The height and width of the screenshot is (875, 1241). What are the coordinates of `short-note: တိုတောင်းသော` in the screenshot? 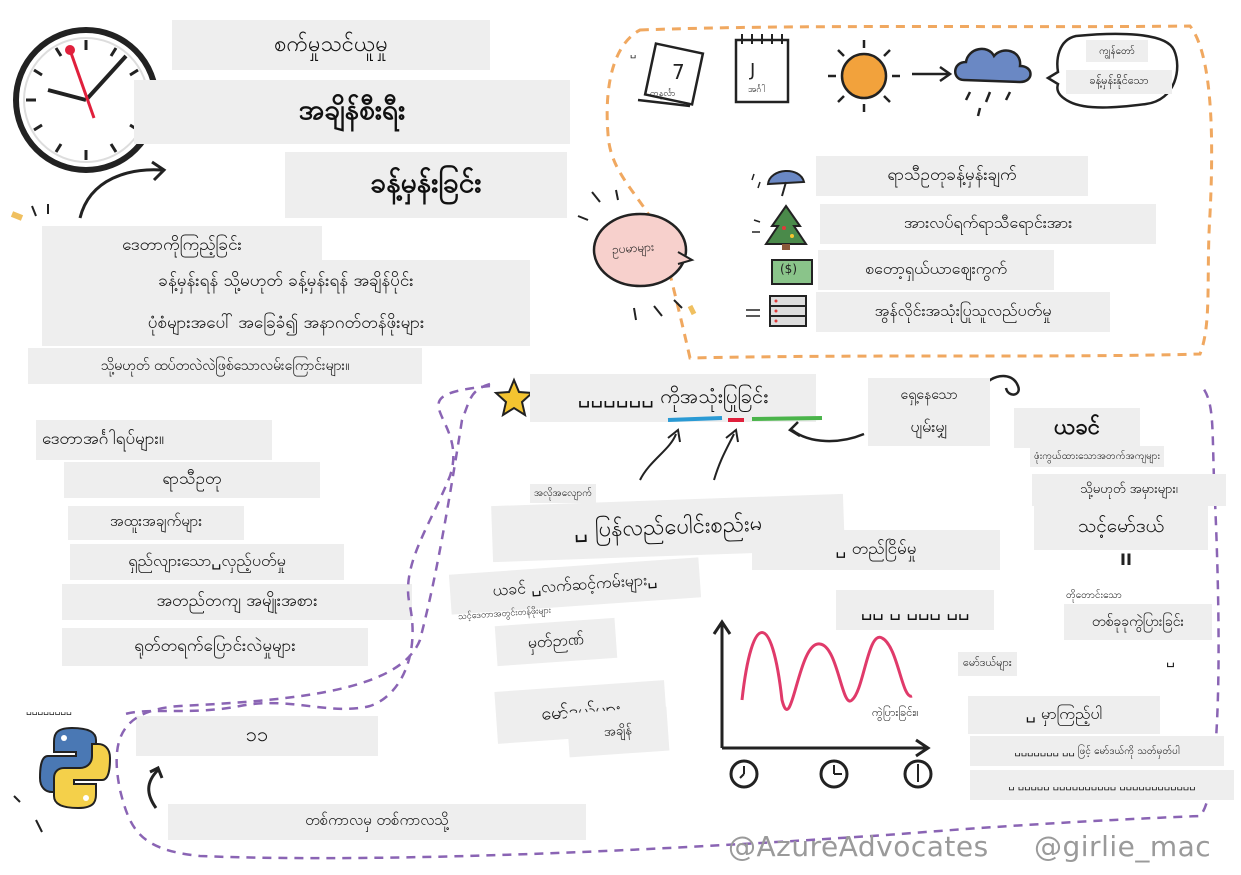 It's located at (1094, 595).